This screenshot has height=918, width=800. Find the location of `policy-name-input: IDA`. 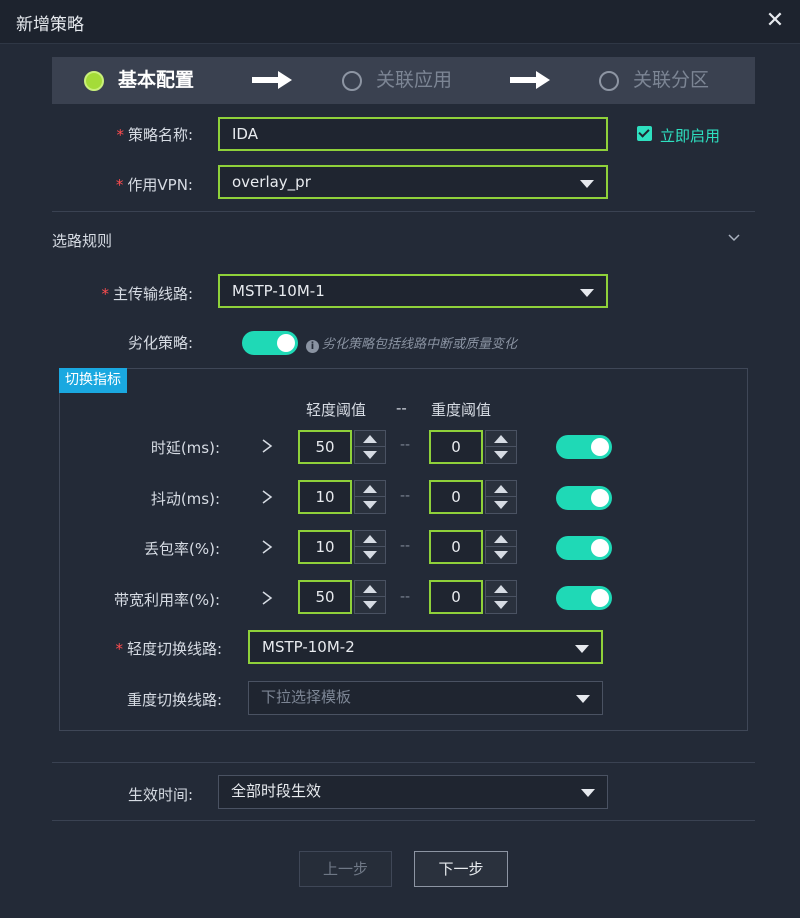

policy-name-input: IDA is located at coordinates (413, 134).